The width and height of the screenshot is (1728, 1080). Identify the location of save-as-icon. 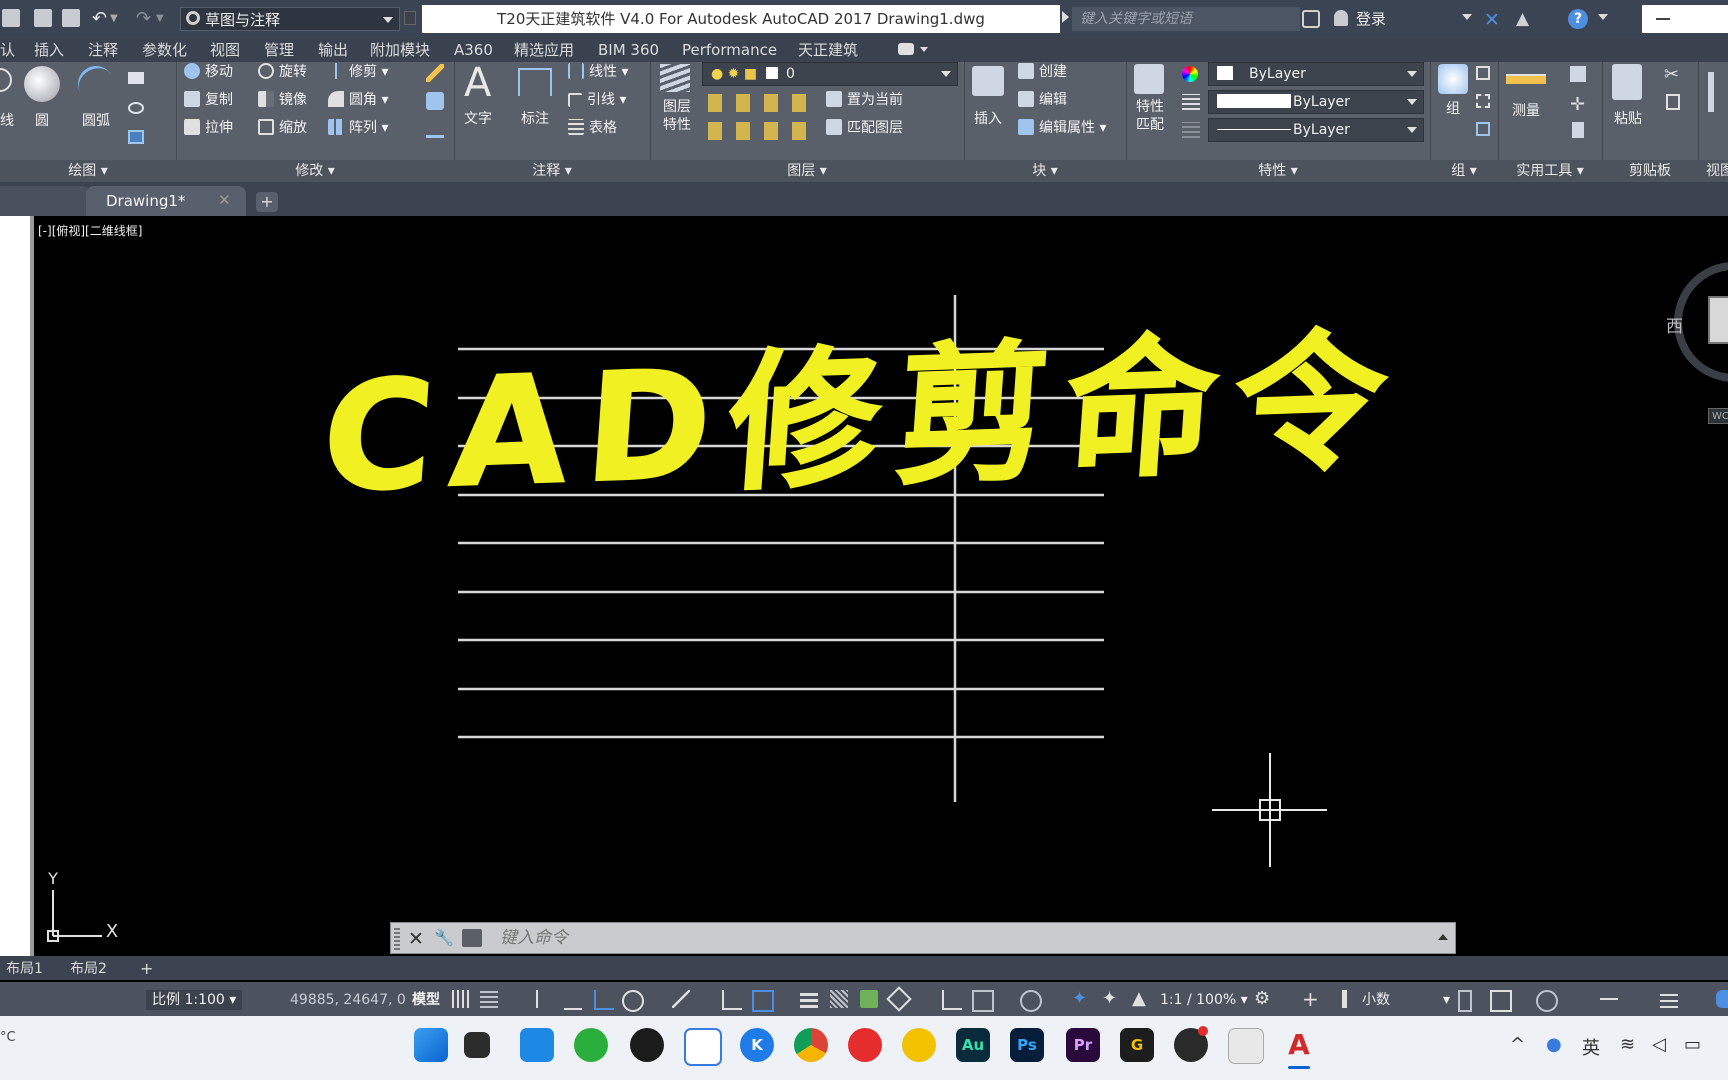
(71, 18).